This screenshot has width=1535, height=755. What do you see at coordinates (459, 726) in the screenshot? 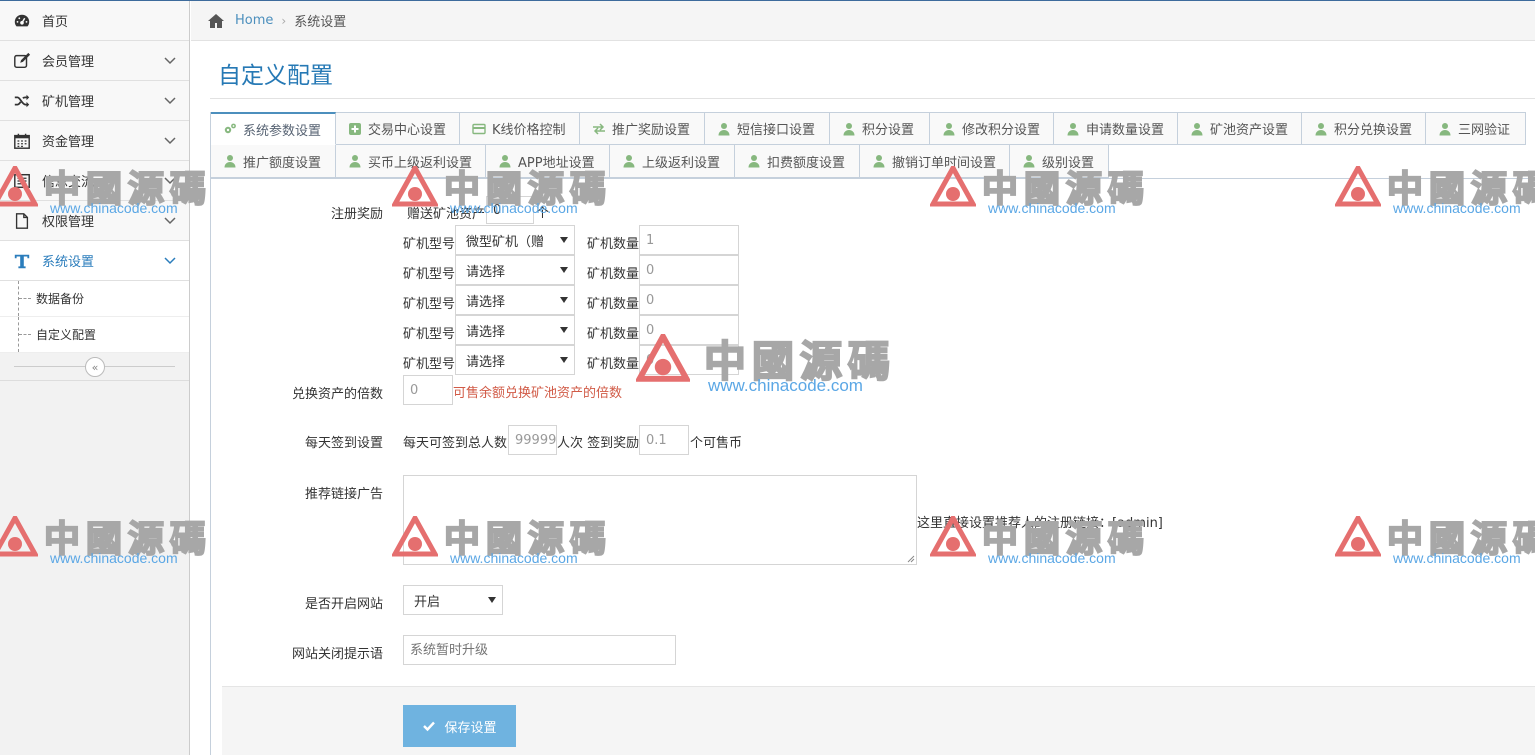
I see `save-settings-button: 保存设置` at bounding box center [459, 726].